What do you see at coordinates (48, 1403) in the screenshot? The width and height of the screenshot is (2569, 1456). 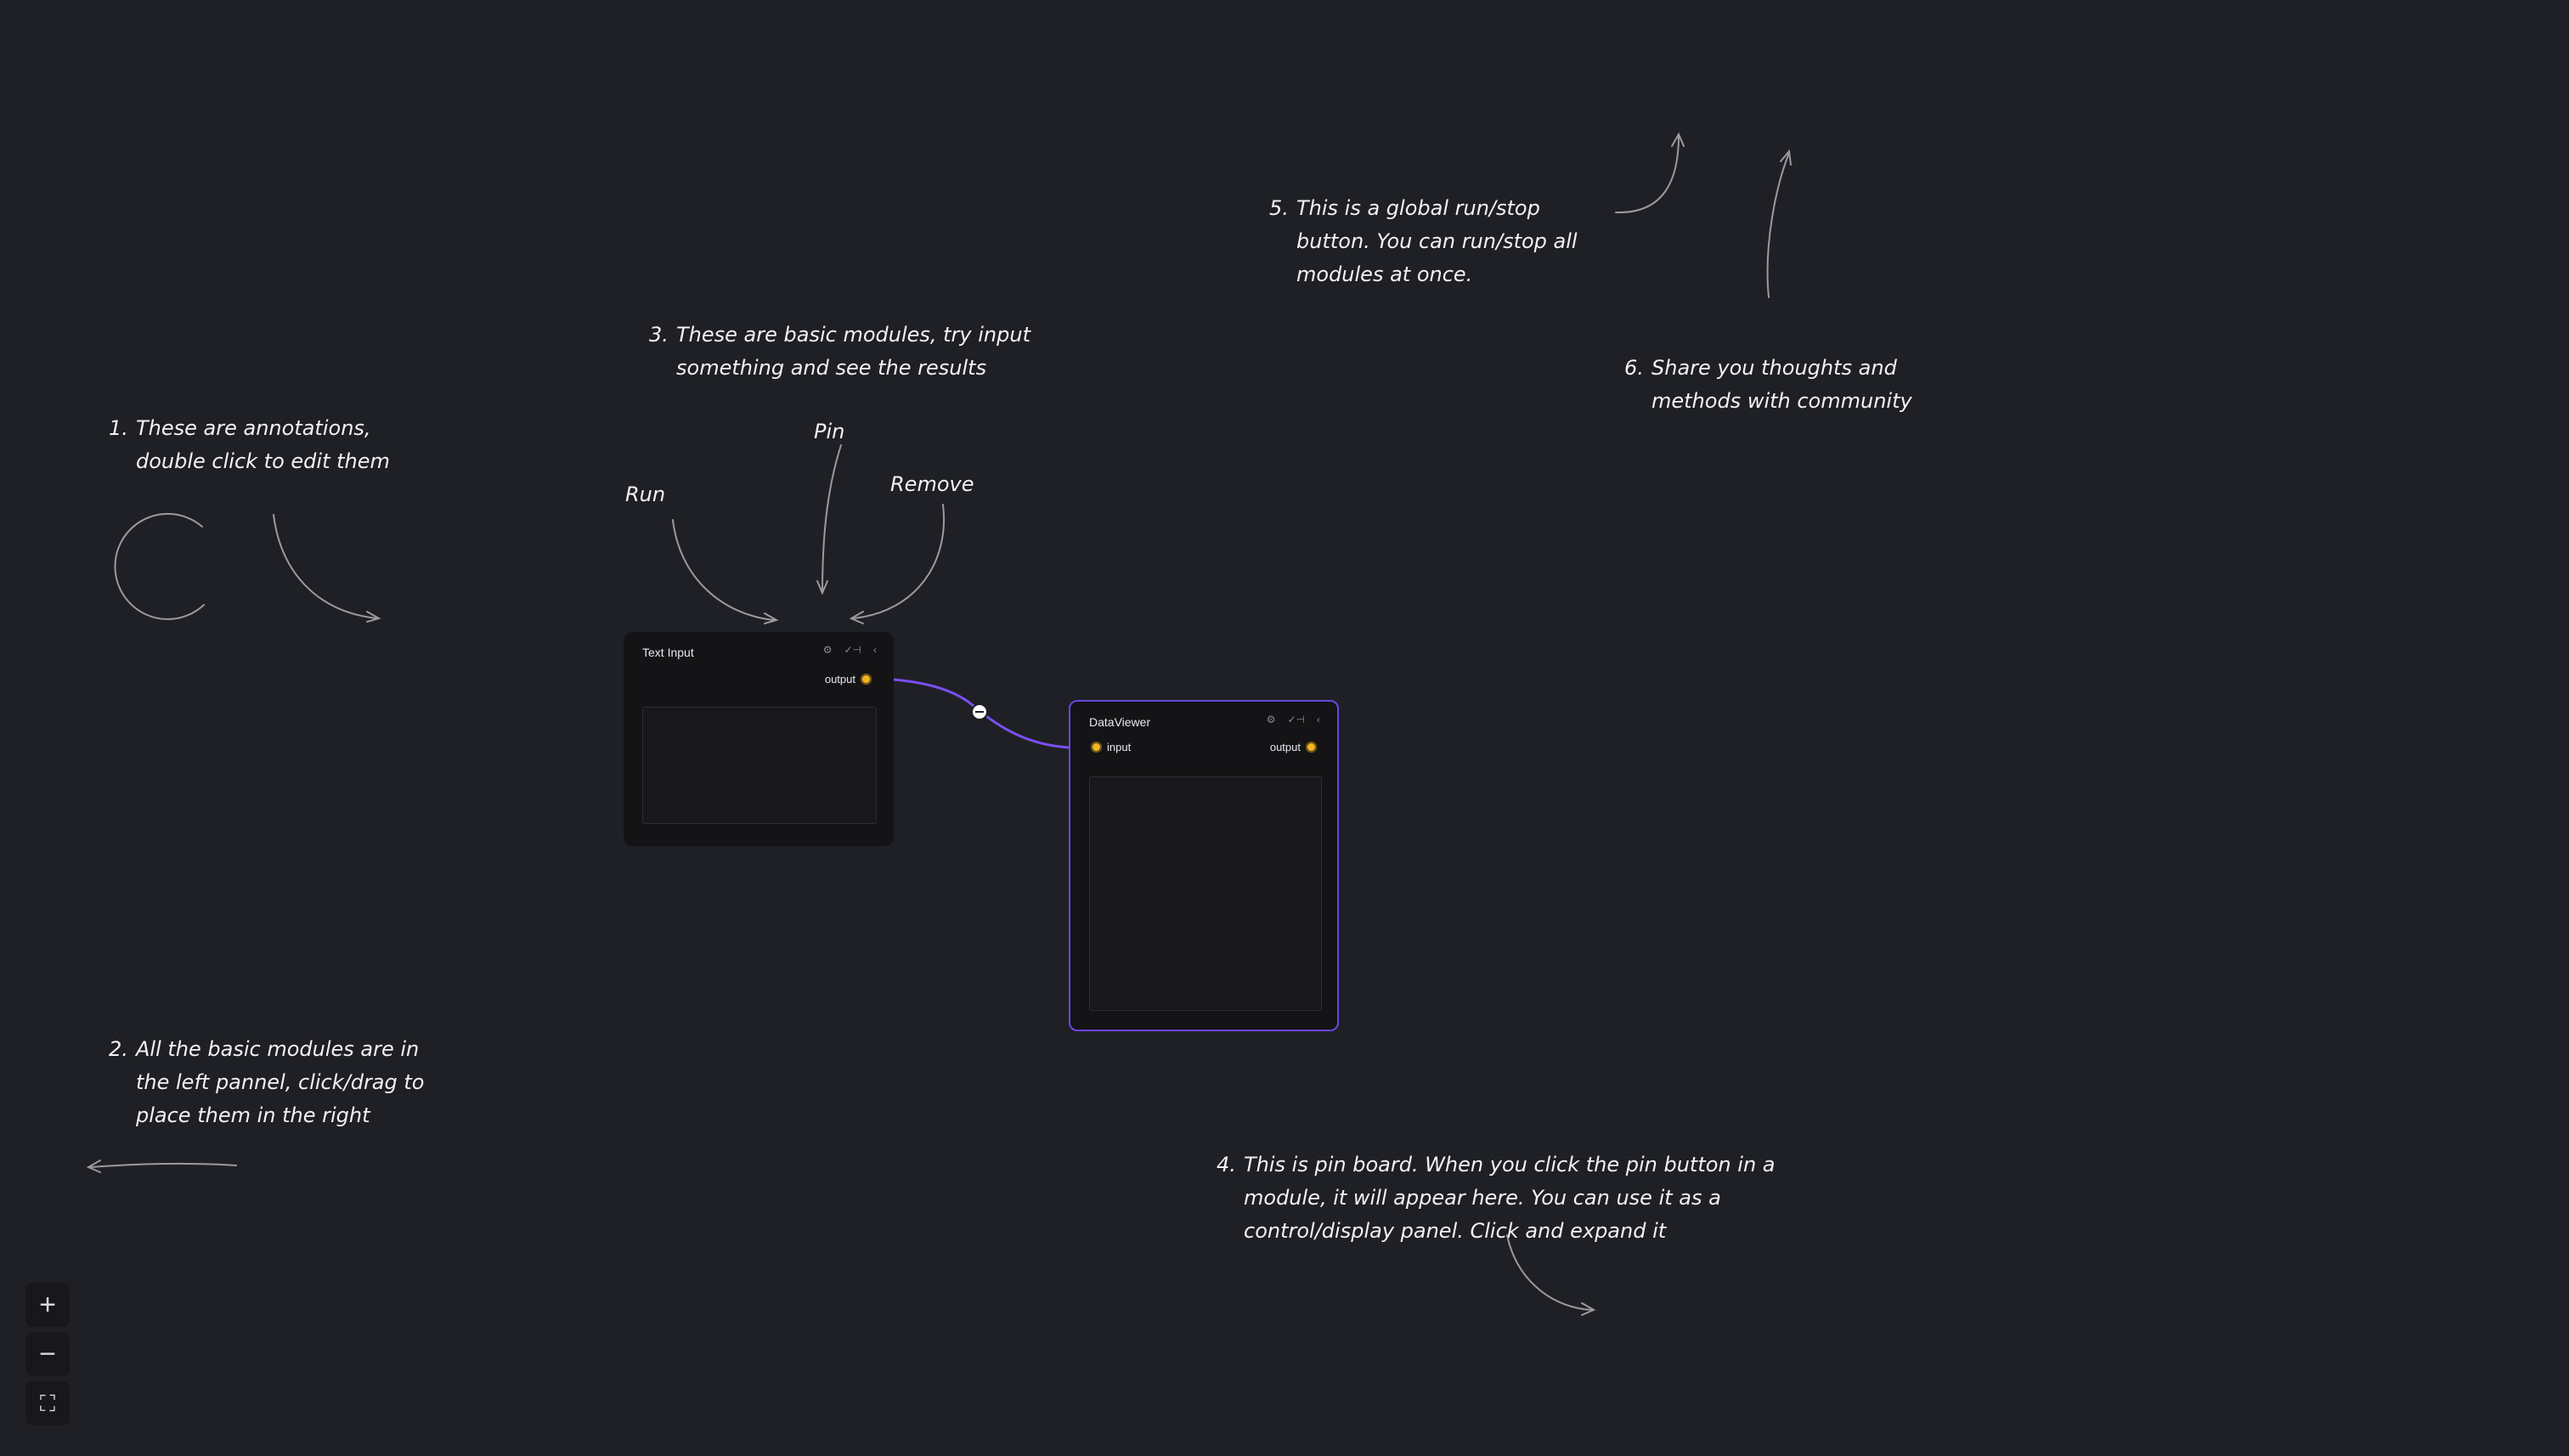 I see `fit-view-button: ⛶` at bounding box center [48, 1403].